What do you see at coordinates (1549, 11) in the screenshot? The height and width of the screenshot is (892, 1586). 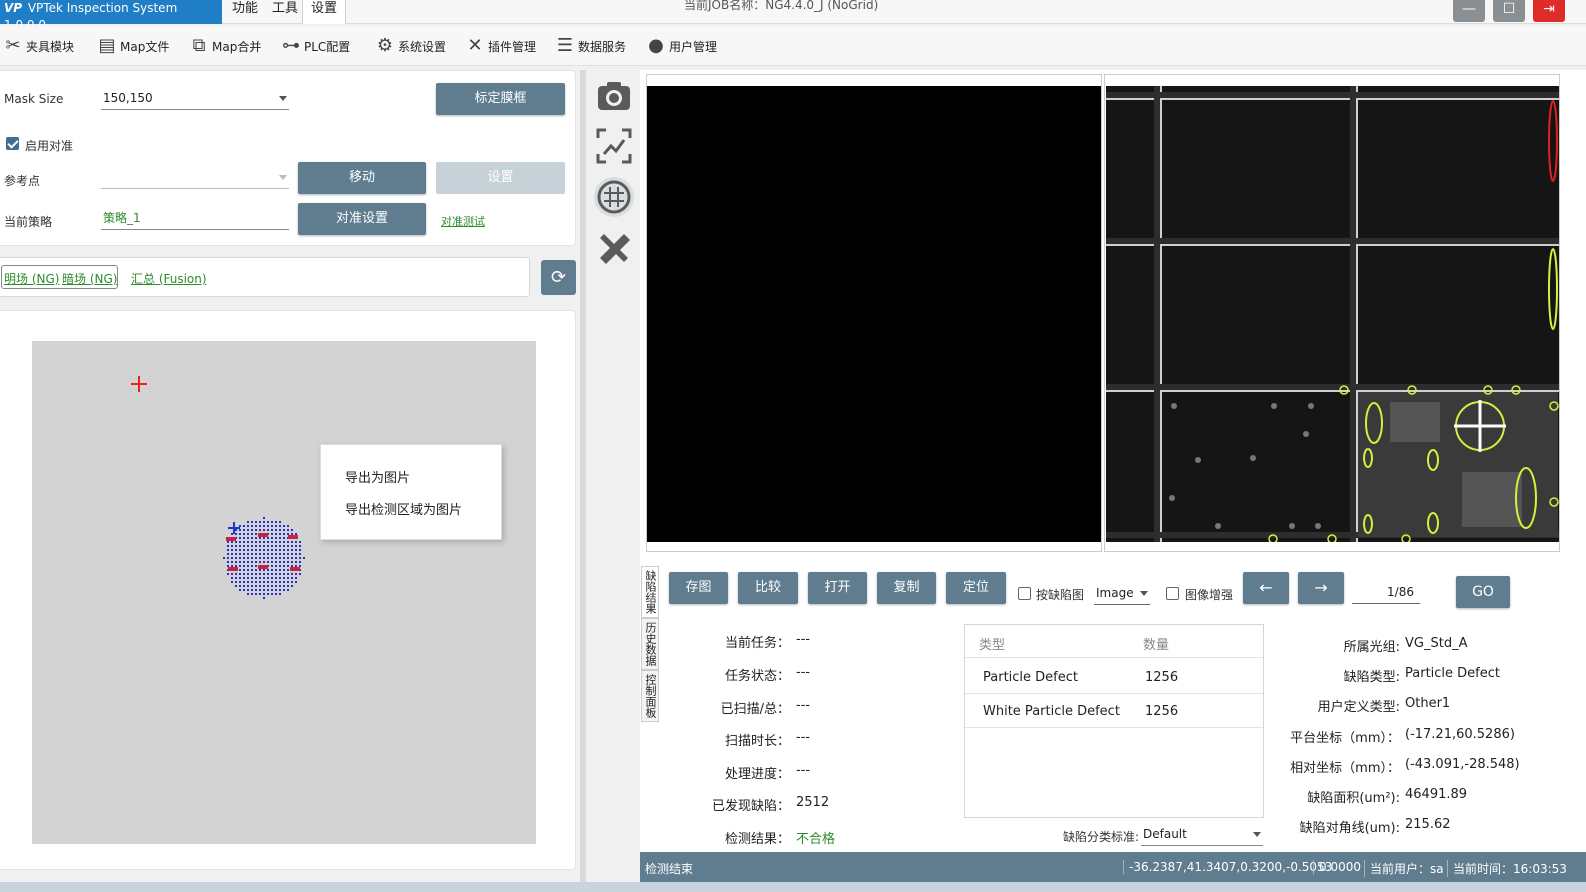 I see `close-button: ⇥` at bounding box center [1549, 11].